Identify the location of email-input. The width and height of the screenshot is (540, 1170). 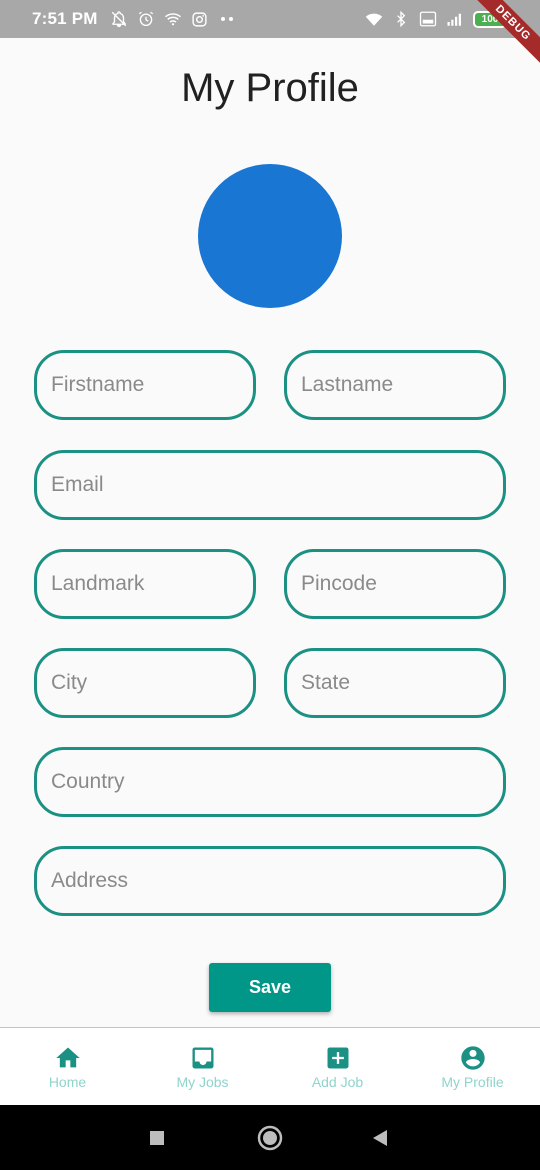
(277, 485).